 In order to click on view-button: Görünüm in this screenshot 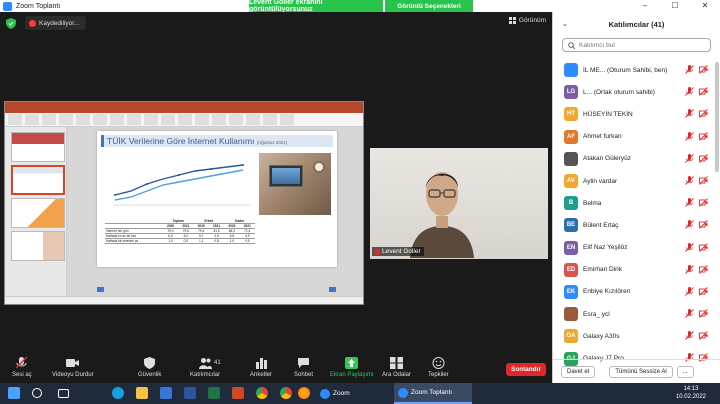, I will do `click(527, 20)`.